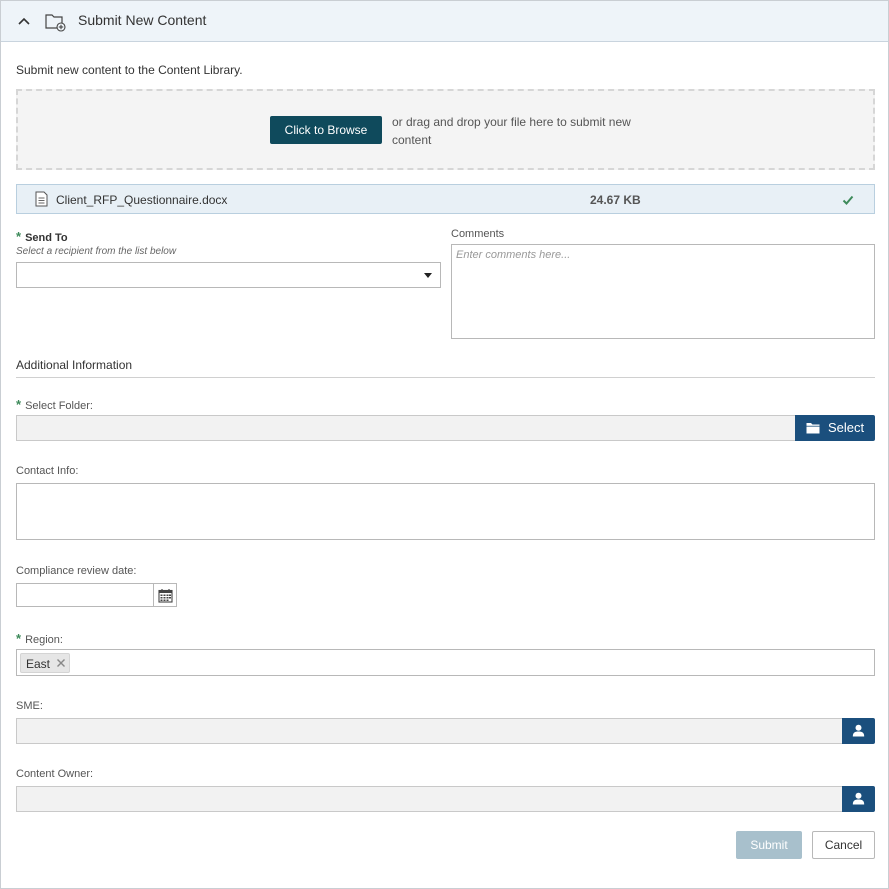 This screenshot has height=889, width=889. I want to click on folder-path-field, so click(406, 428).